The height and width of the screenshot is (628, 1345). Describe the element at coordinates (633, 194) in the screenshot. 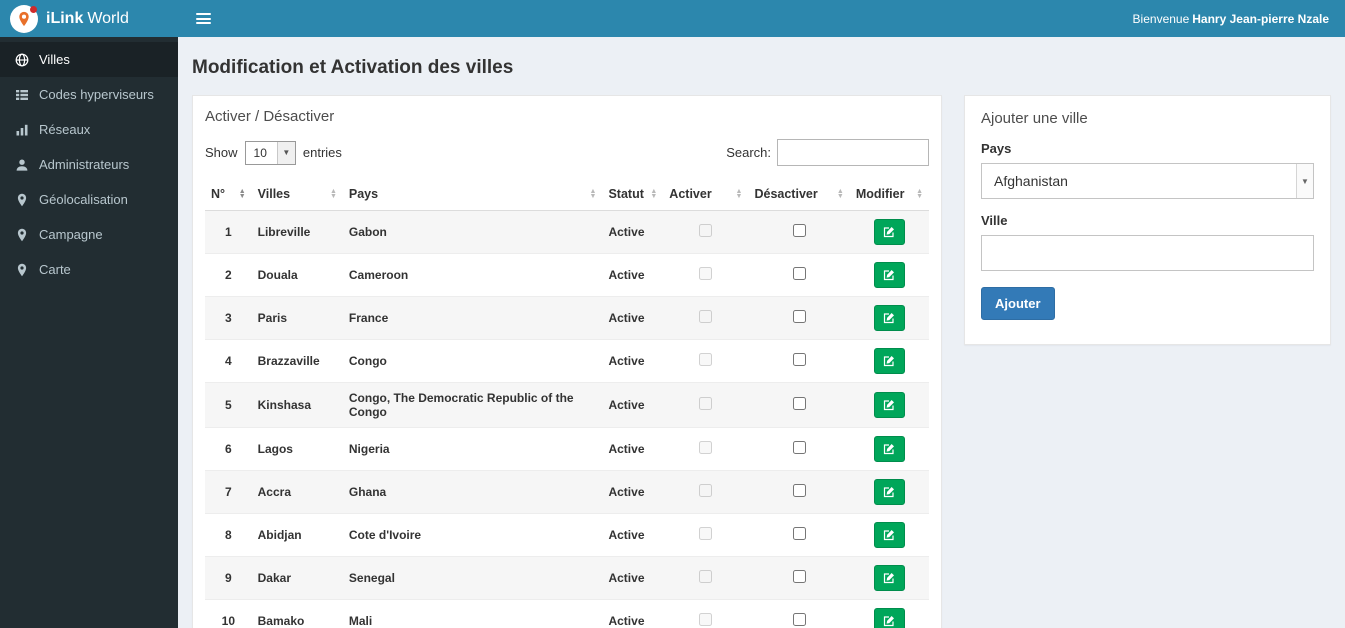

I see `column-header-statut: Statut` at that location.